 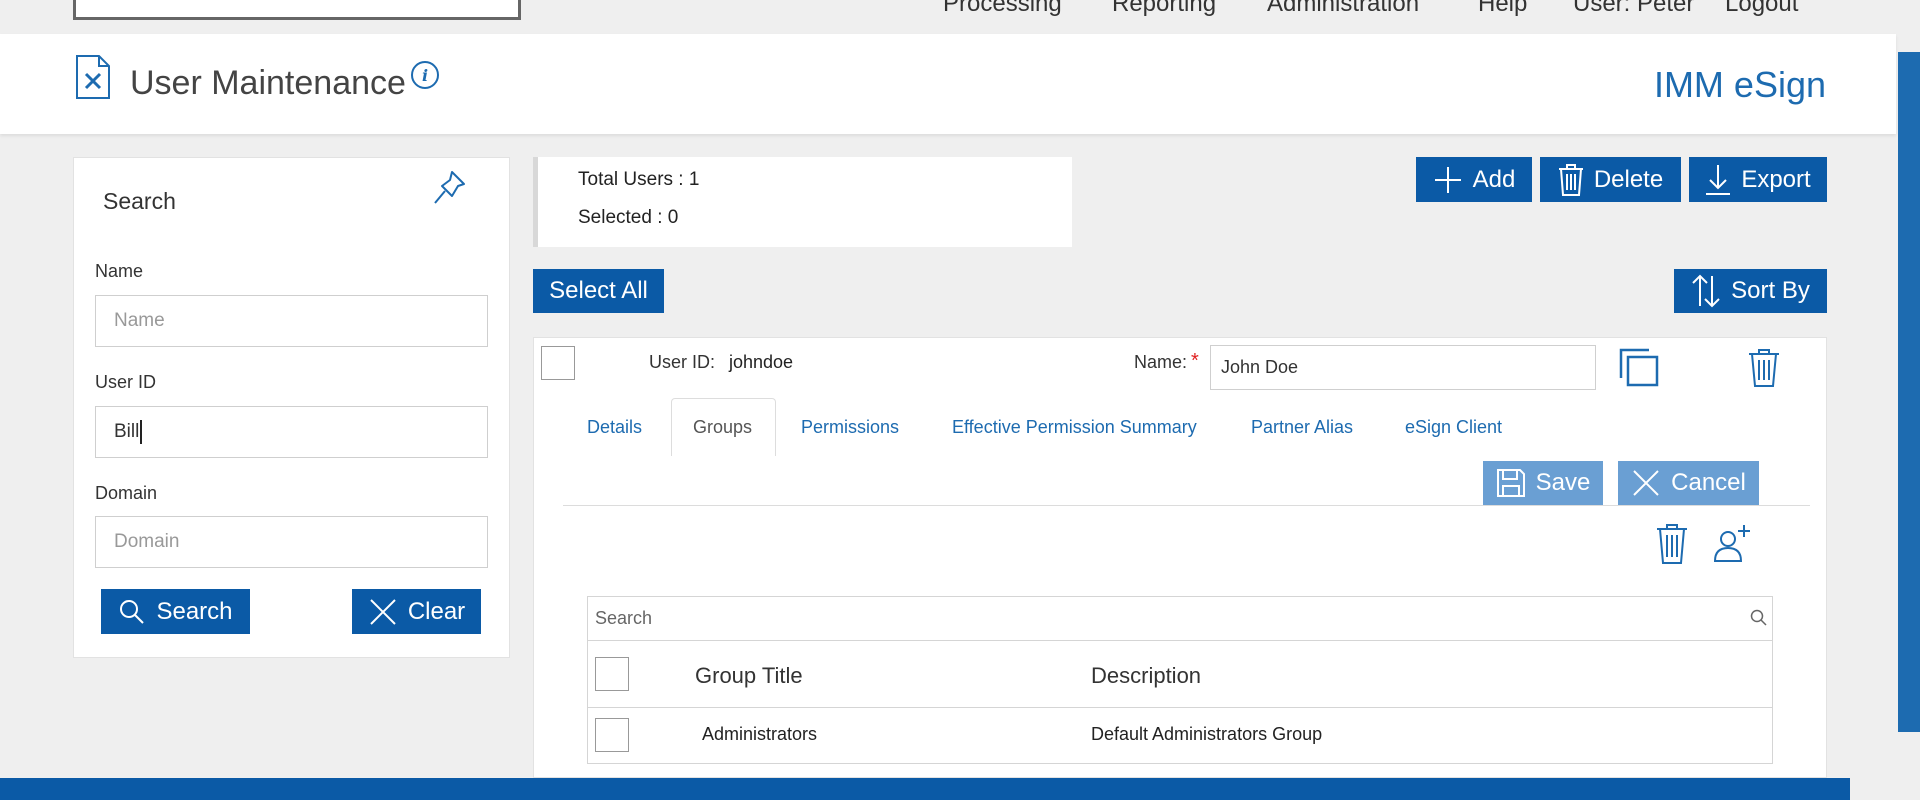 I want to click on add-button: Add, so click(x=1474, y=179).